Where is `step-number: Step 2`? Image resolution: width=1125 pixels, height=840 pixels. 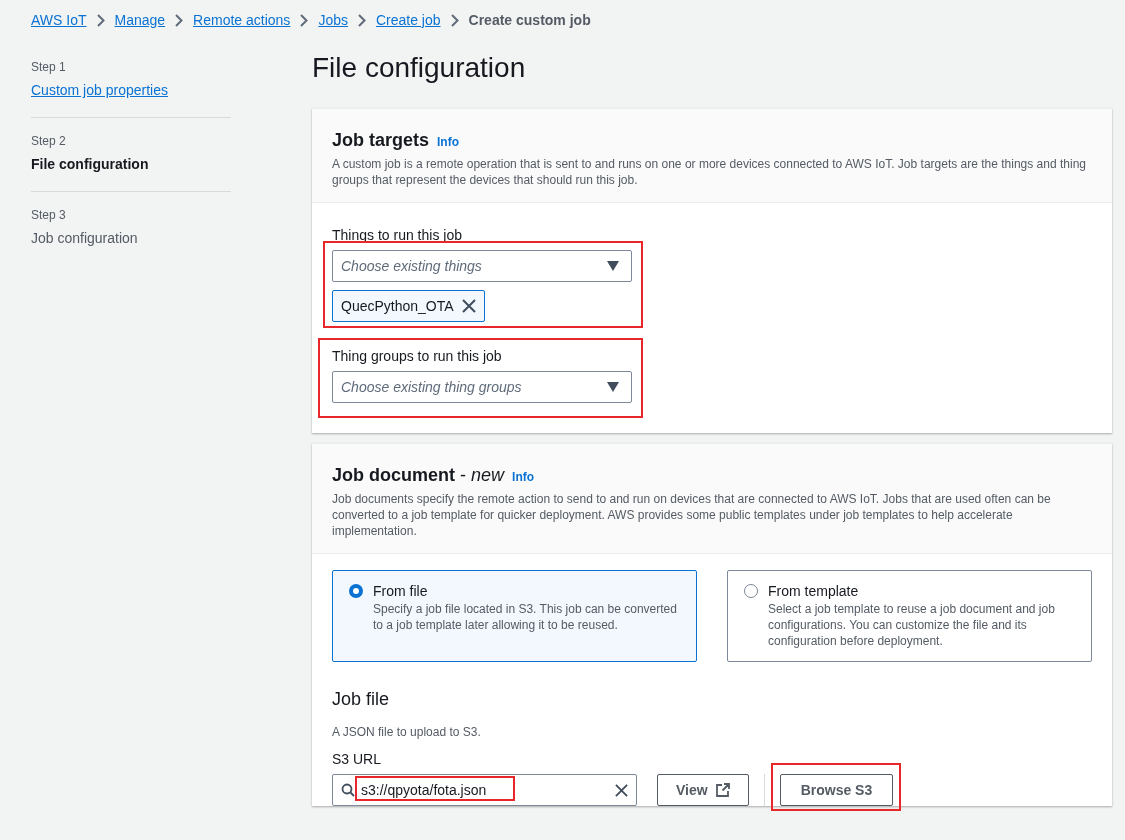
step-number: Step 2 is located at coordinates (49, 141).